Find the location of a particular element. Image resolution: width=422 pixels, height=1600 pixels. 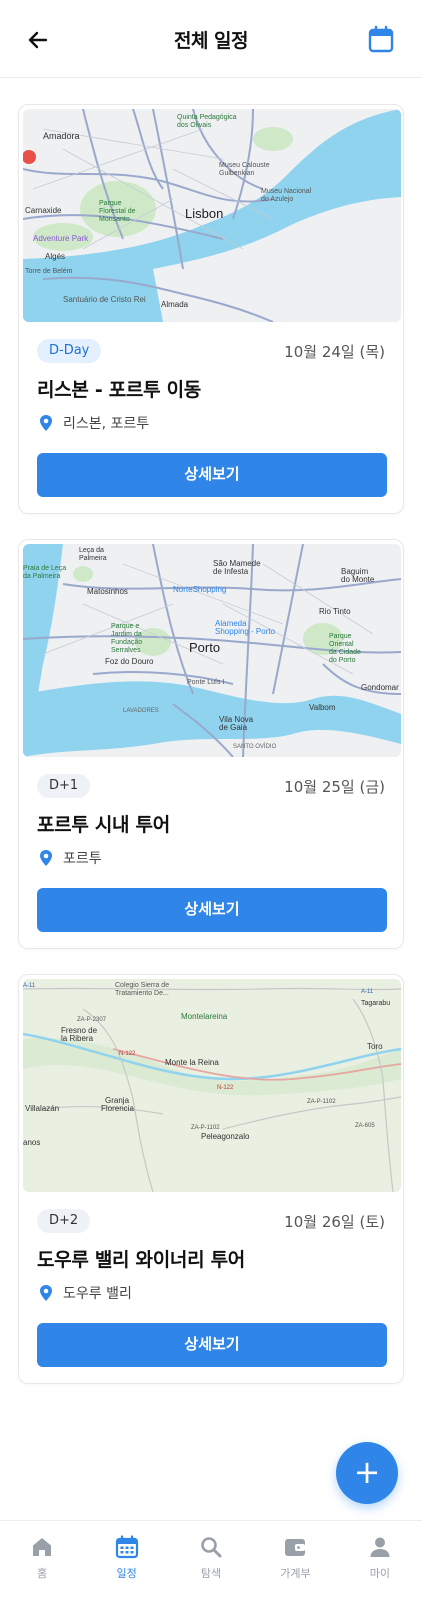

svg-text: Peleagonzalo is located at coordinates (225, 1136).